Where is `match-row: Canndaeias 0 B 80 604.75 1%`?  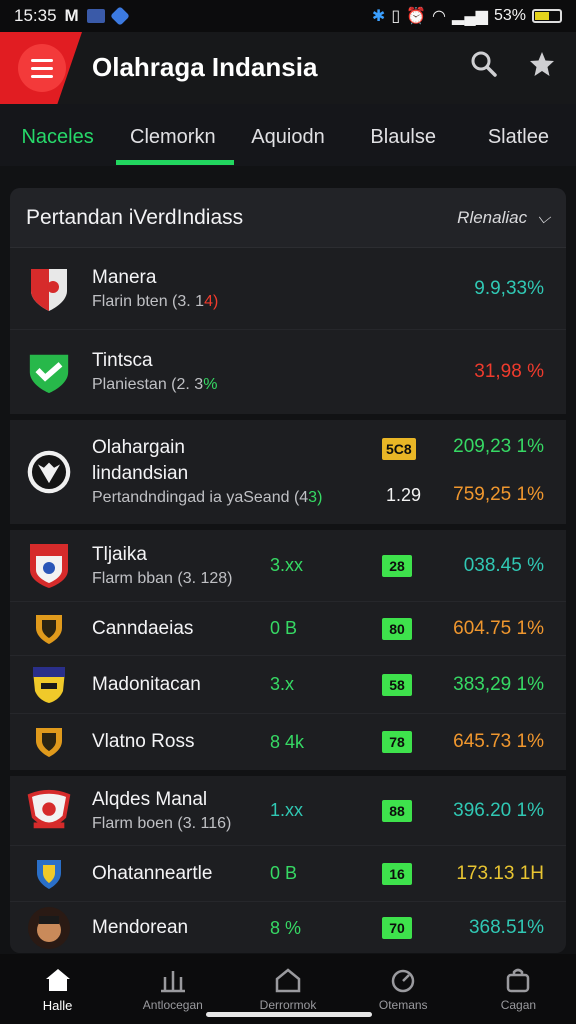
match-row: Canndaeias 0 B 80 604.75 1% is located at coordinates (288, 629).